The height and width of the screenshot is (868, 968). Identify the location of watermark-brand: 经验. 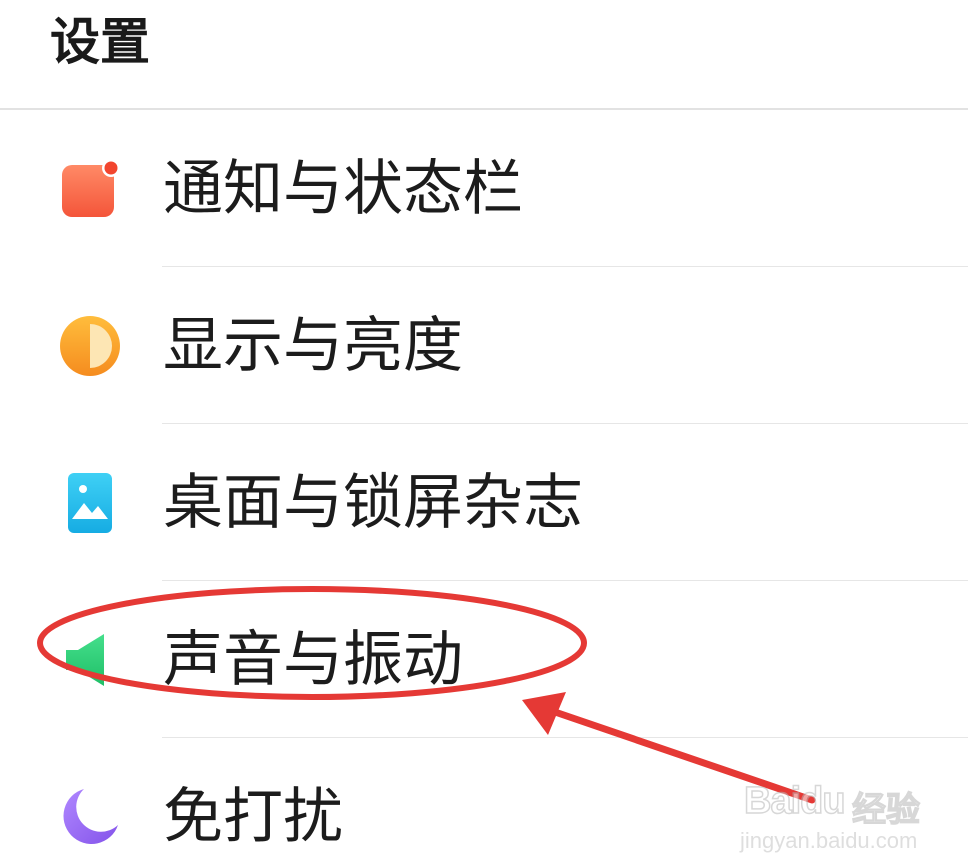
(885, 809).